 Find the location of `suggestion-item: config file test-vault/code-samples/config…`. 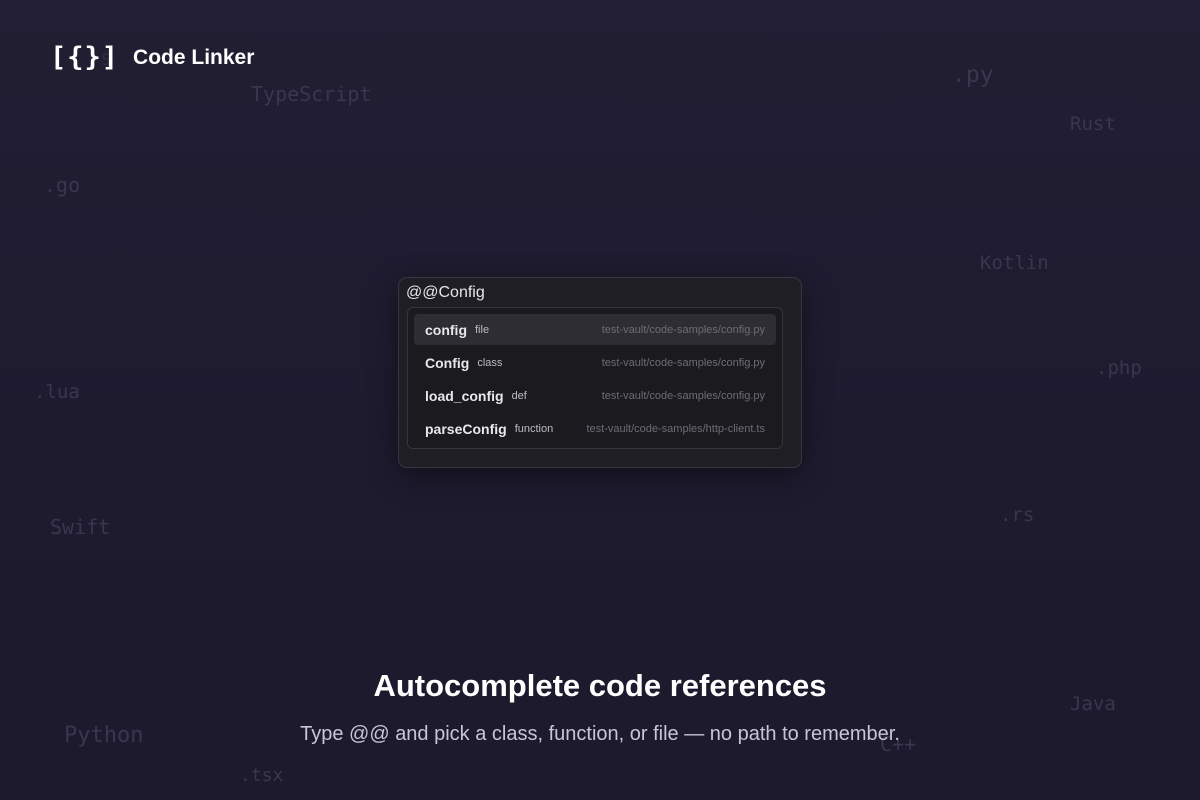

suggestion-item: config file test-vault/code-samples/config… is located at coordinates (595, 329).